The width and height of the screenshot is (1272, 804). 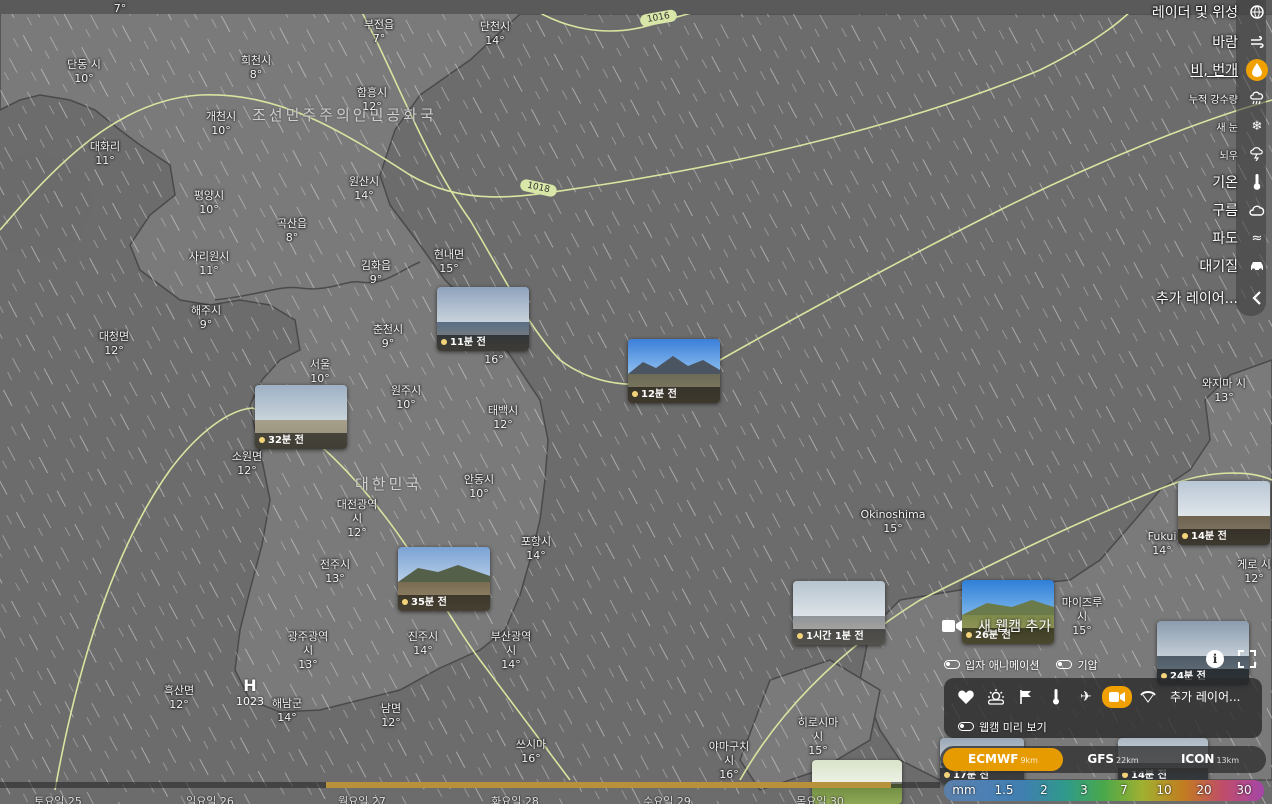 What do you see at coordinates (292, 230) in the screenshot?
I see `city-label: 곡산읍 8°` at bounding box center [292, 230].